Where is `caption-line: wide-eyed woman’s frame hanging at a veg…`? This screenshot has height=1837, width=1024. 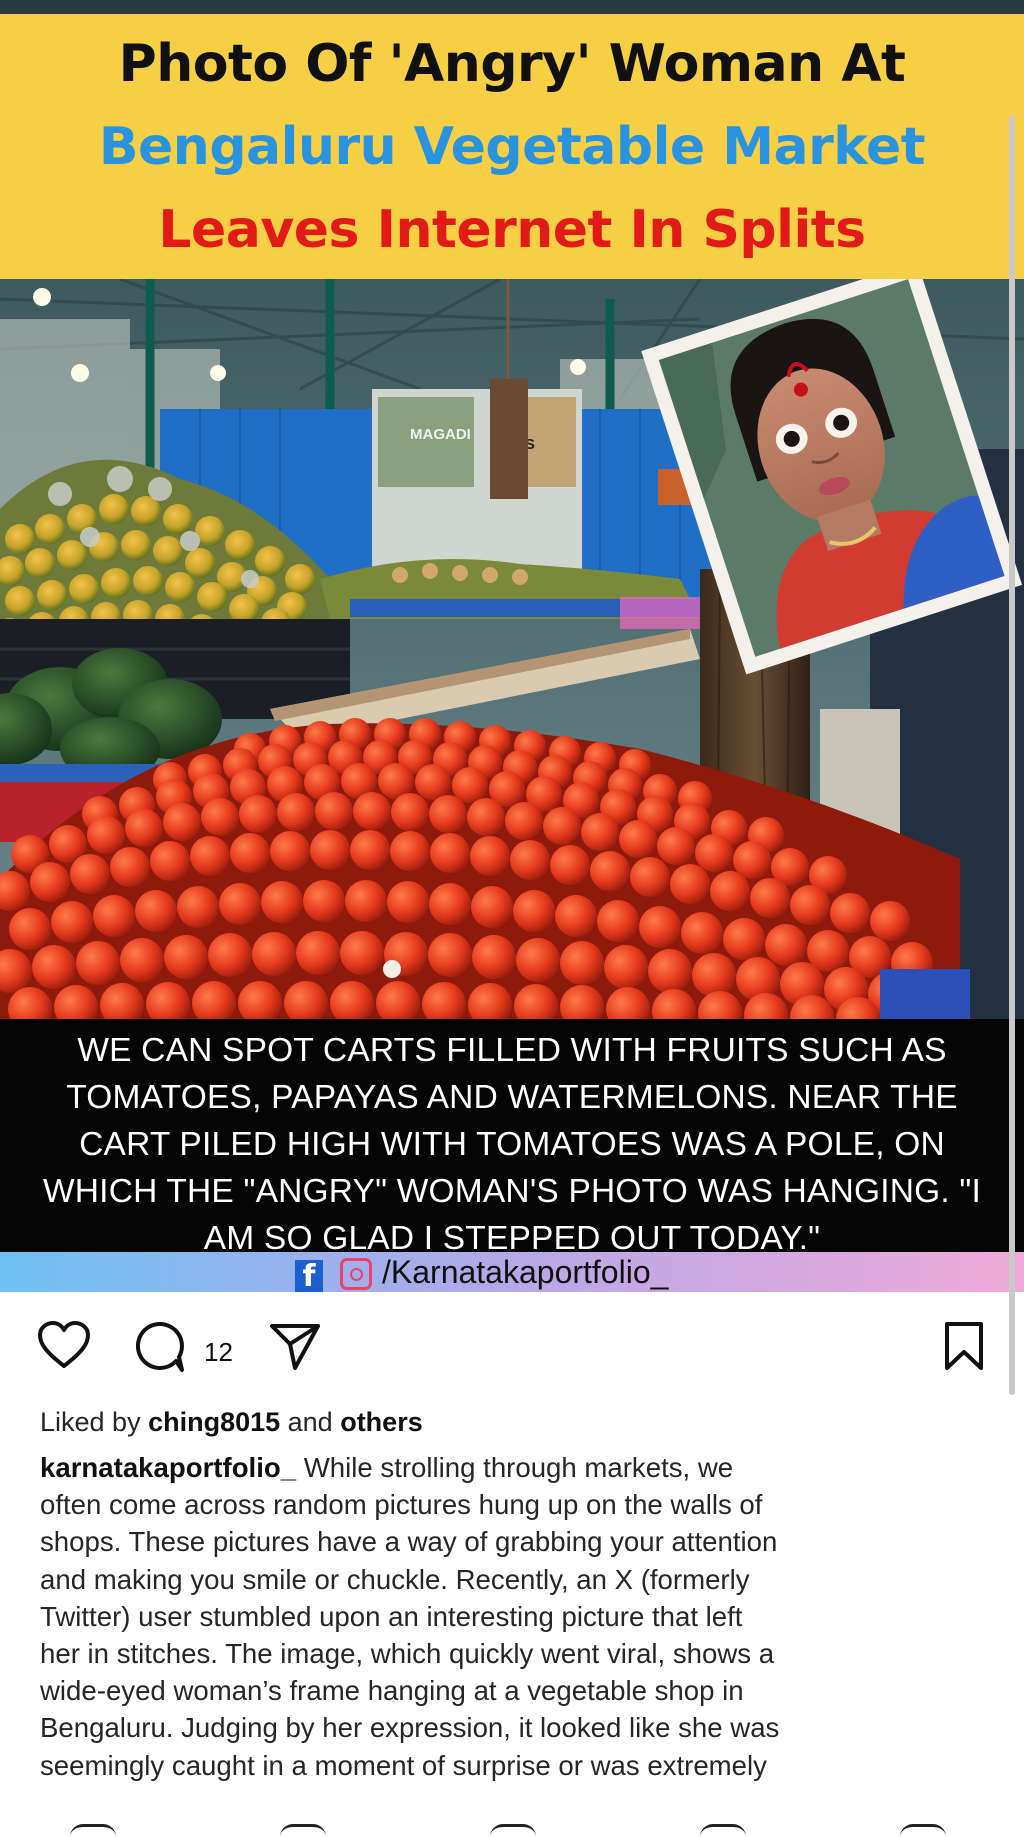
caption-line: wide-eyed woman’s frame hanging at a veg… is located at coordinates (392, 1691).